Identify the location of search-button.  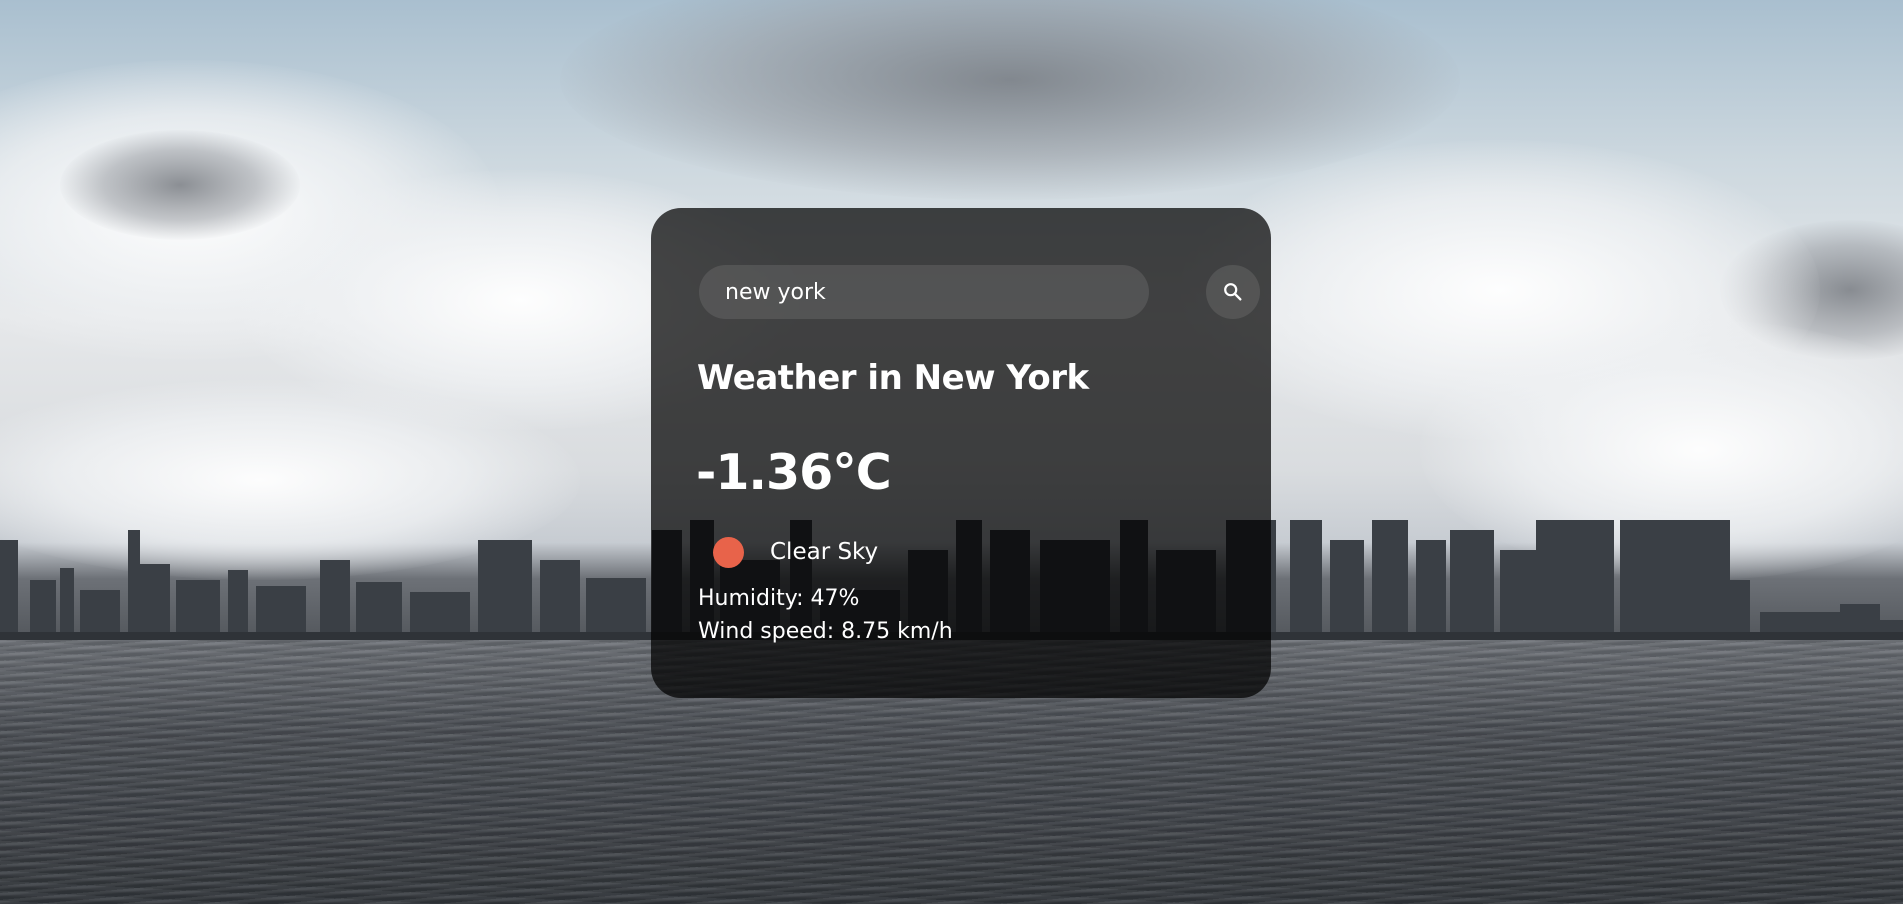
(1233, 292).